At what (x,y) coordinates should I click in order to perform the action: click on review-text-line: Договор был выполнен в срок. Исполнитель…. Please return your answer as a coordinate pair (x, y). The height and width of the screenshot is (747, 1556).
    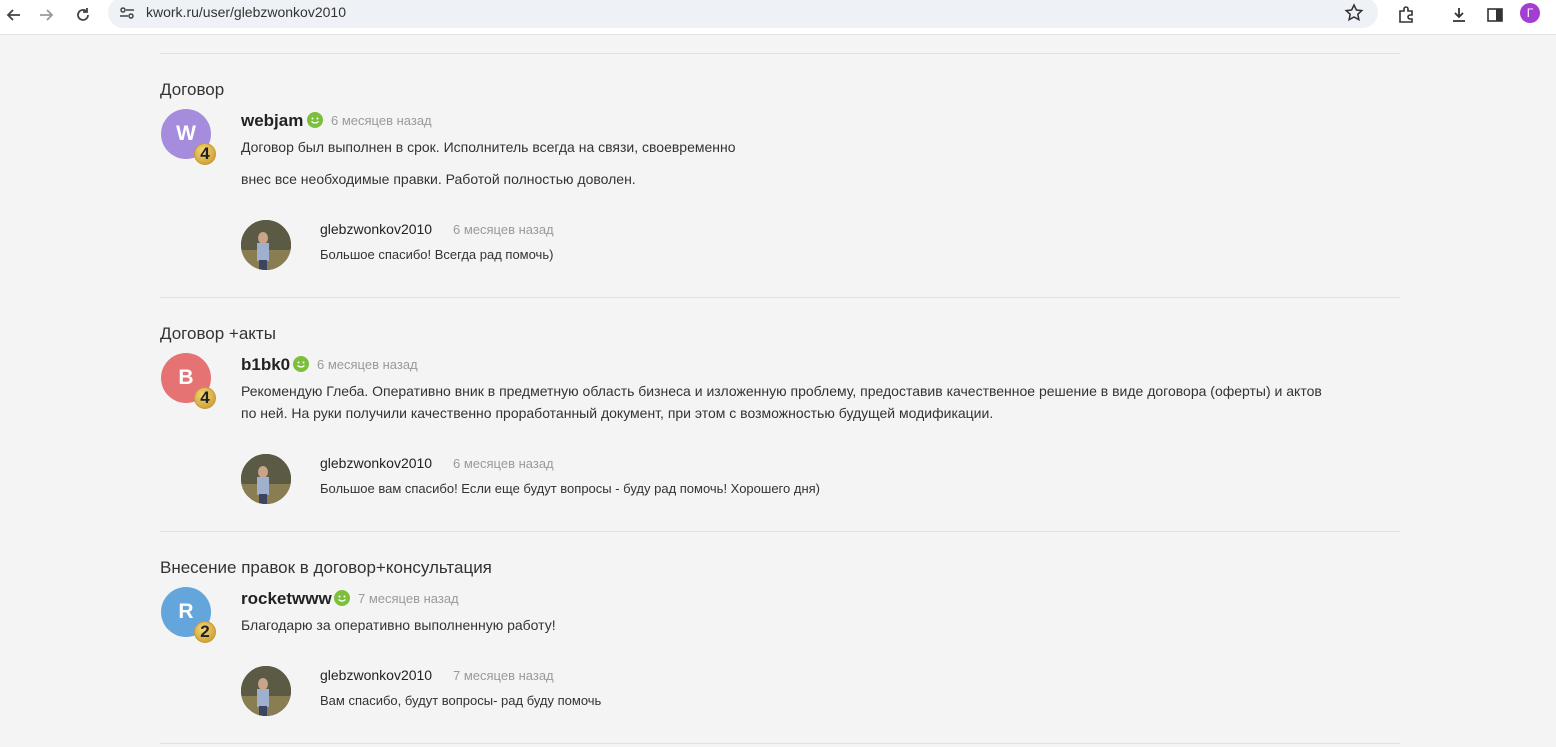
    Looking at the image, I should click on (488, 147).